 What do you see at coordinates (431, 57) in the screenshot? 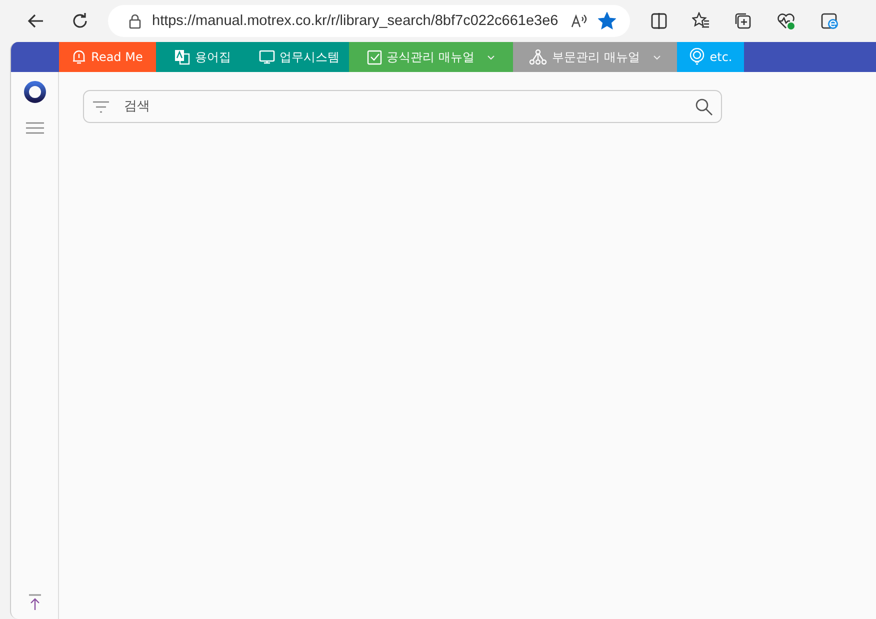
I see `nav-tab: 공식관리 매뉴얼` at bounding box center [431, 57].